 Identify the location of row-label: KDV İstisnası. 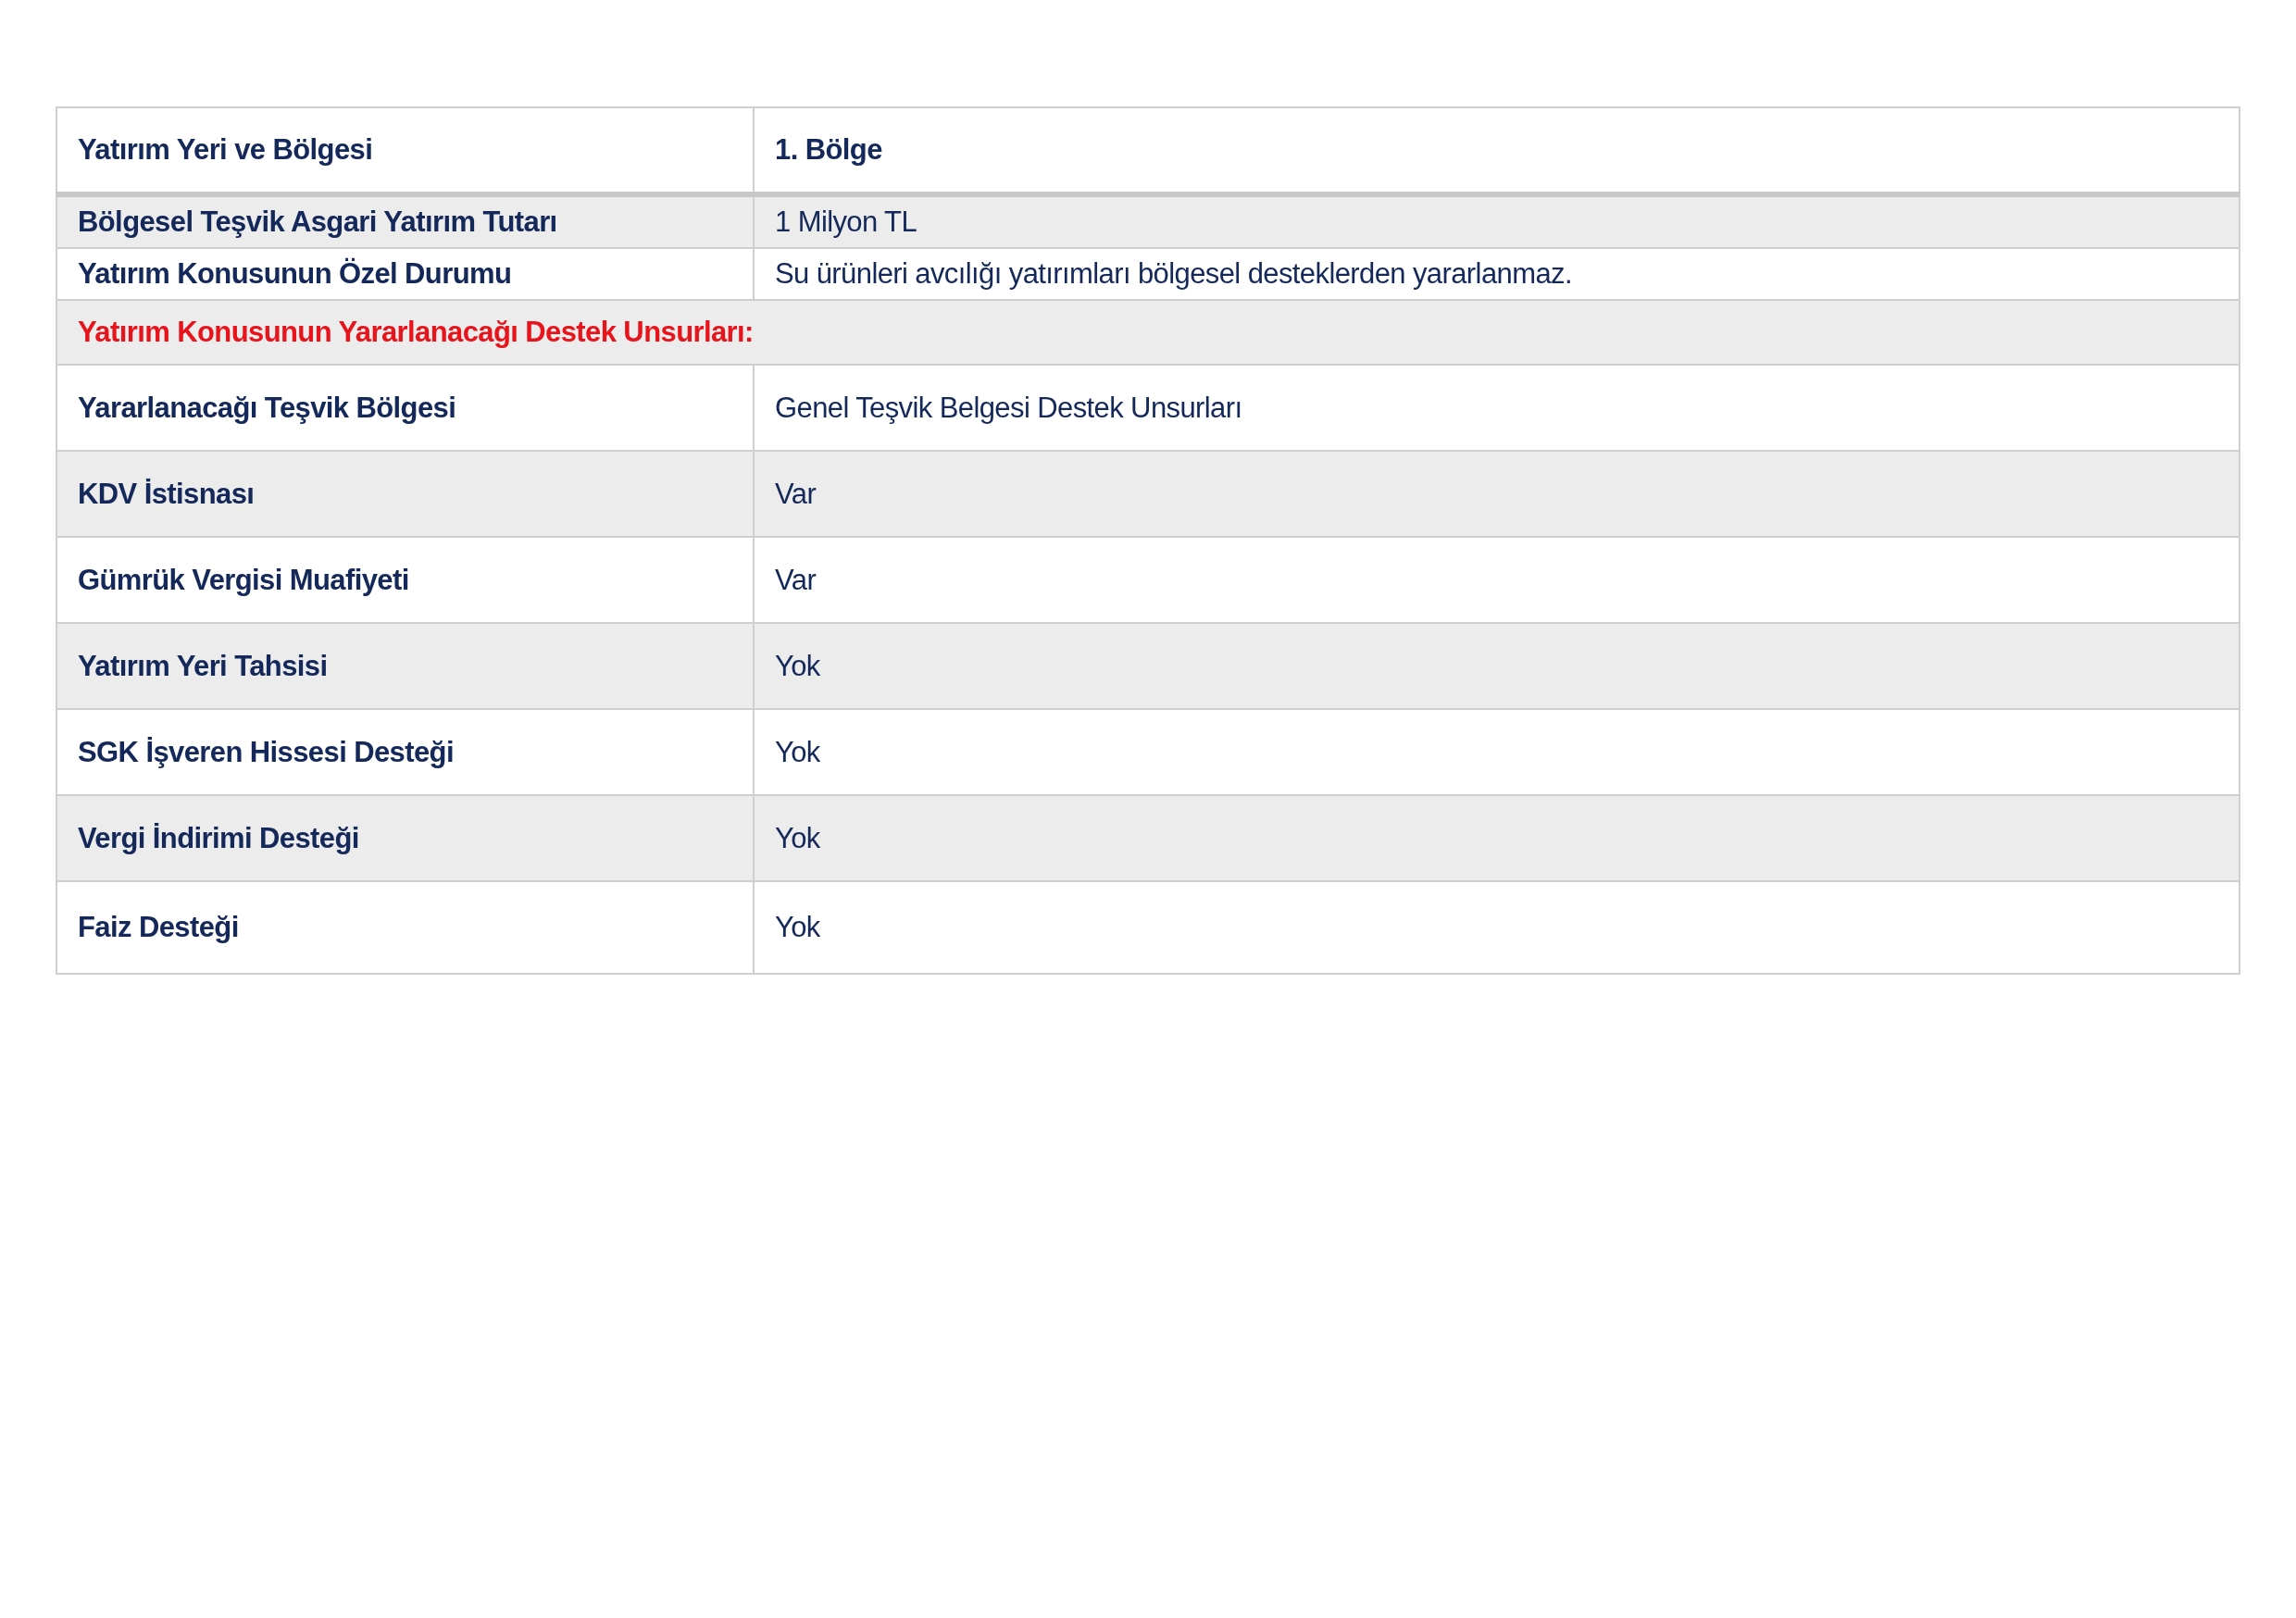
(166, 493).